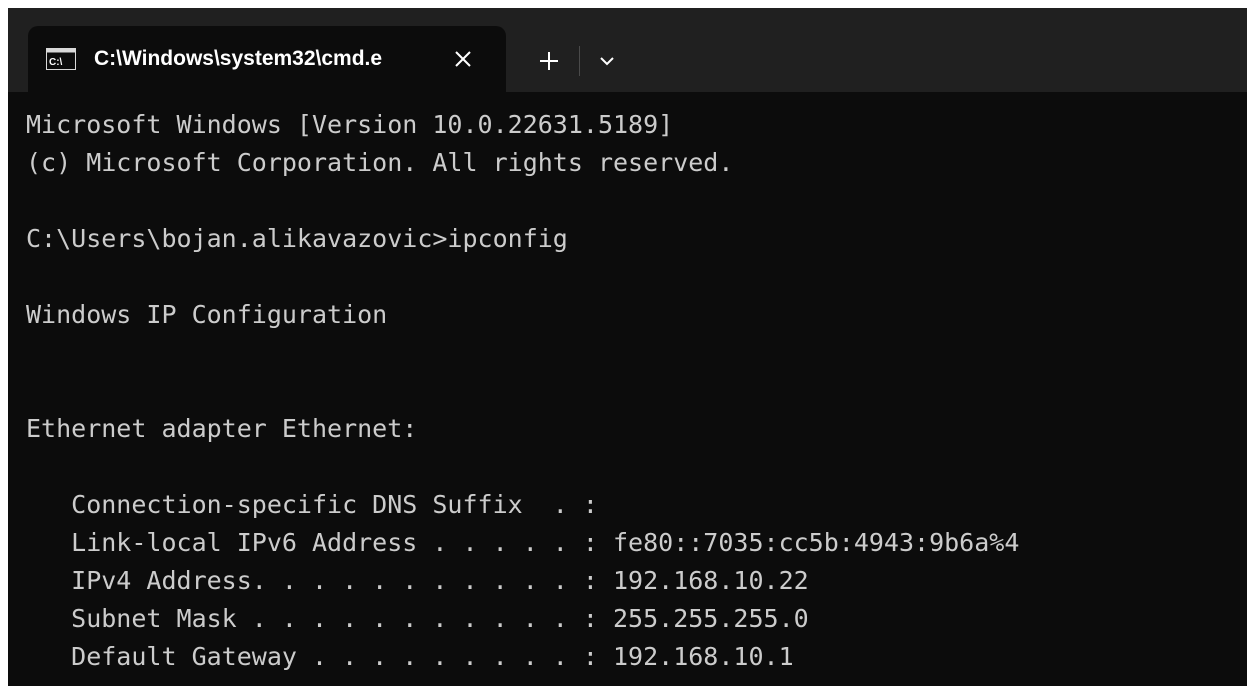 Image resolution: width=1247 pixels, height=686 pixels. I want to click on plus-icon, so click(549, 61).